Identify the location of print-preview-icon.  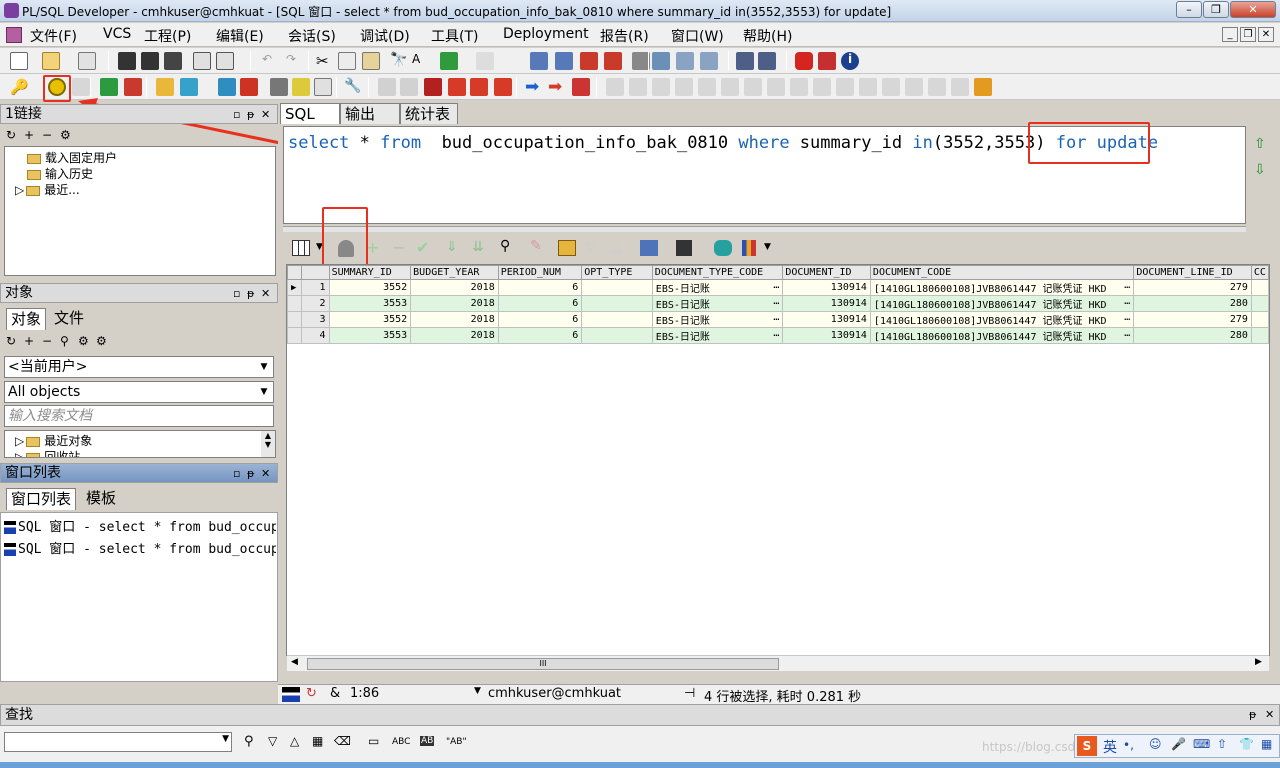
(225, 61).